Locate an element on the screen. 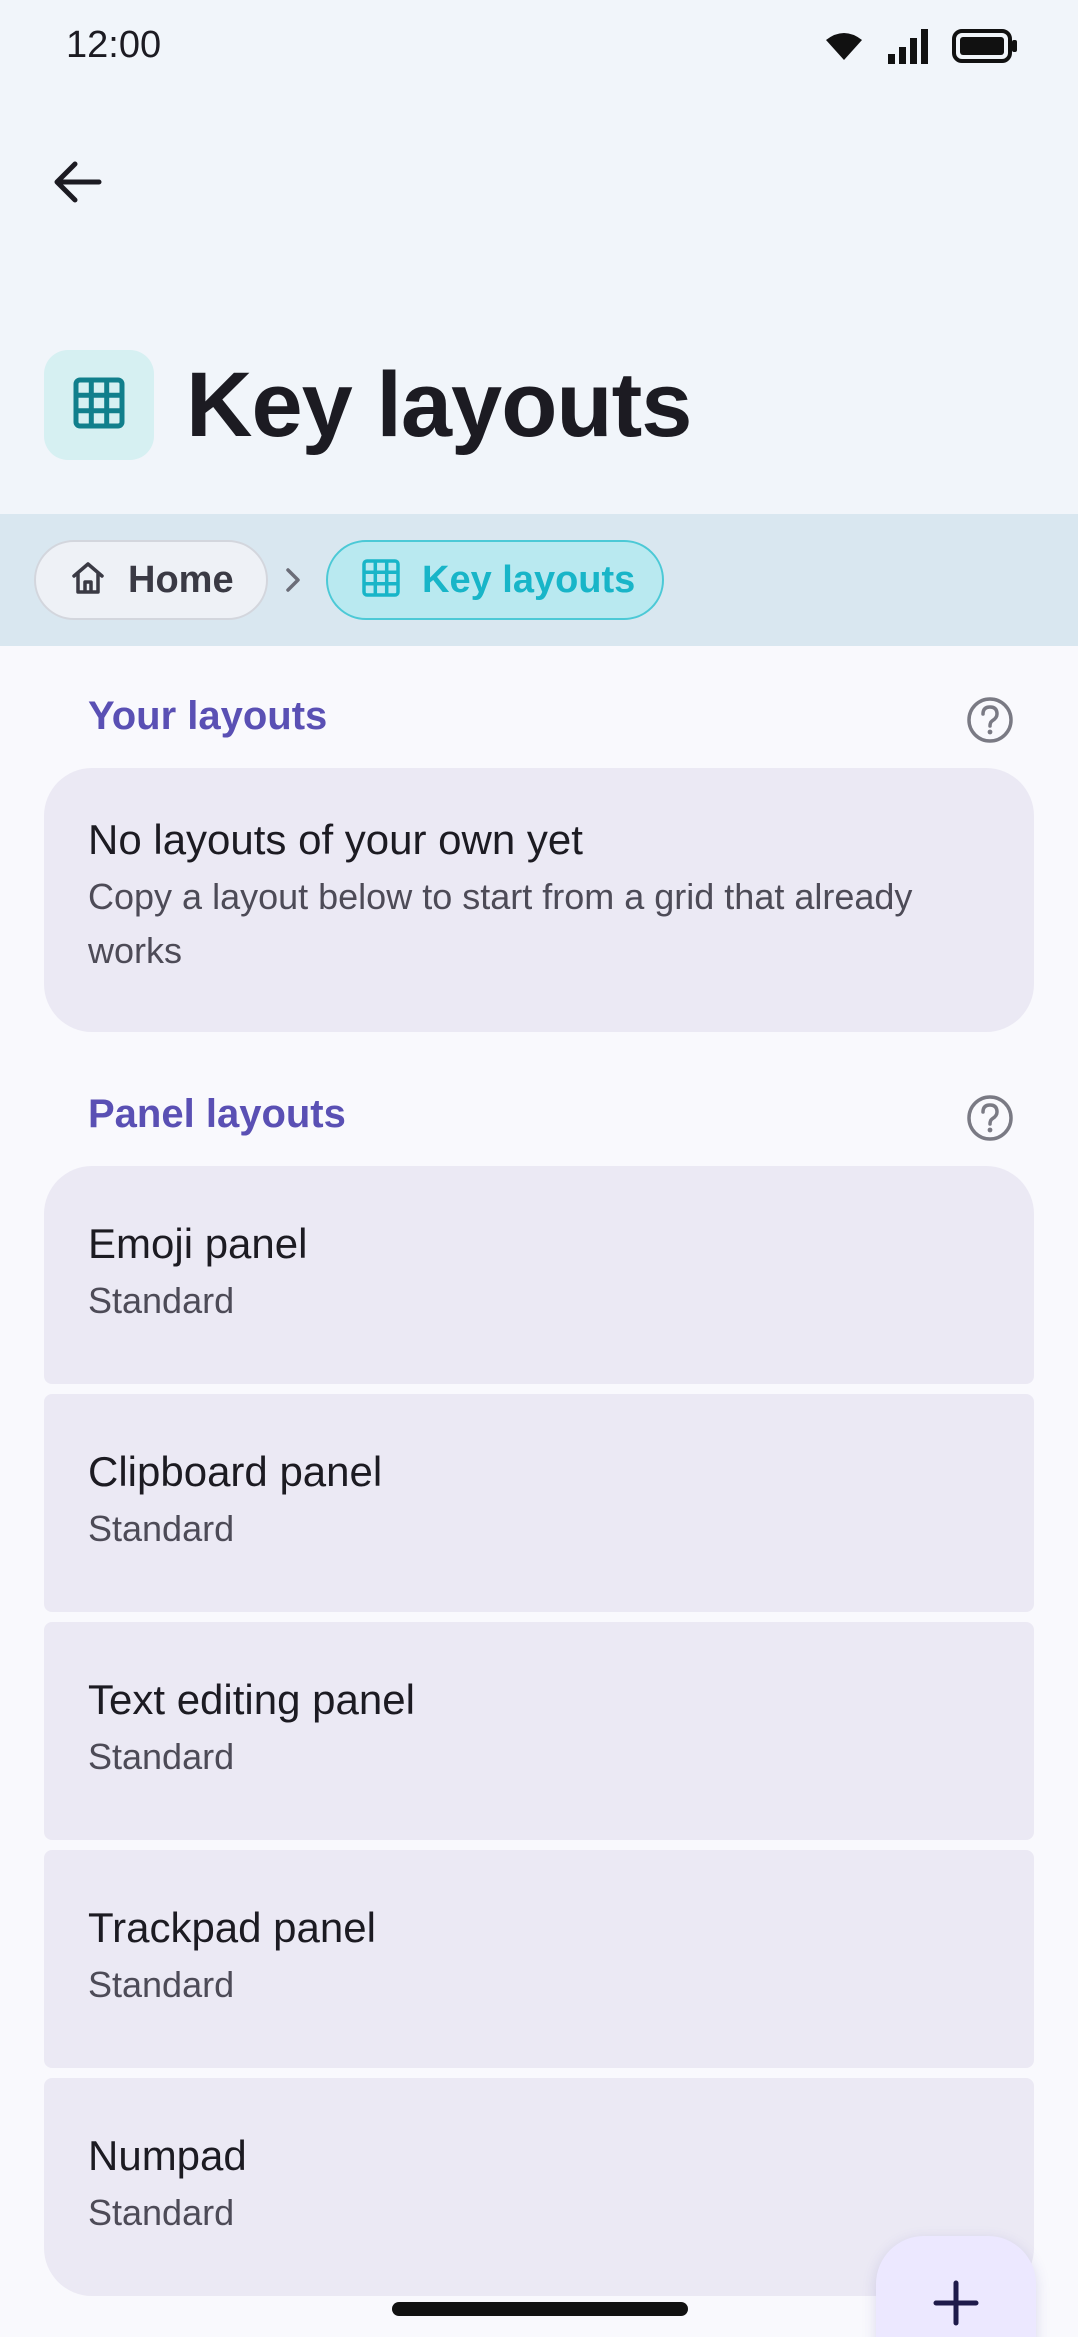 The height and width of the screenshot is (2337, 1078). status-time: 12:00 is located at coordinates (114, 45).